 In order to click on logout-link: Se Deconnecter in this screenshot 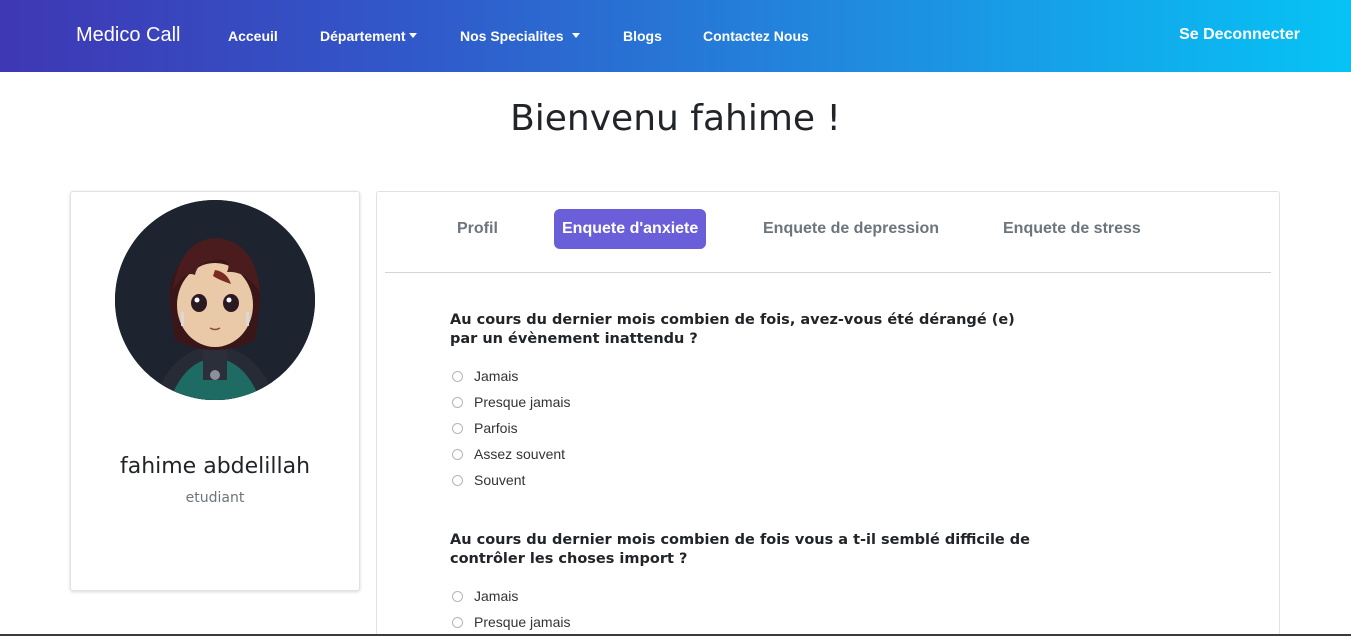, I will do `click(1239, 35)`.